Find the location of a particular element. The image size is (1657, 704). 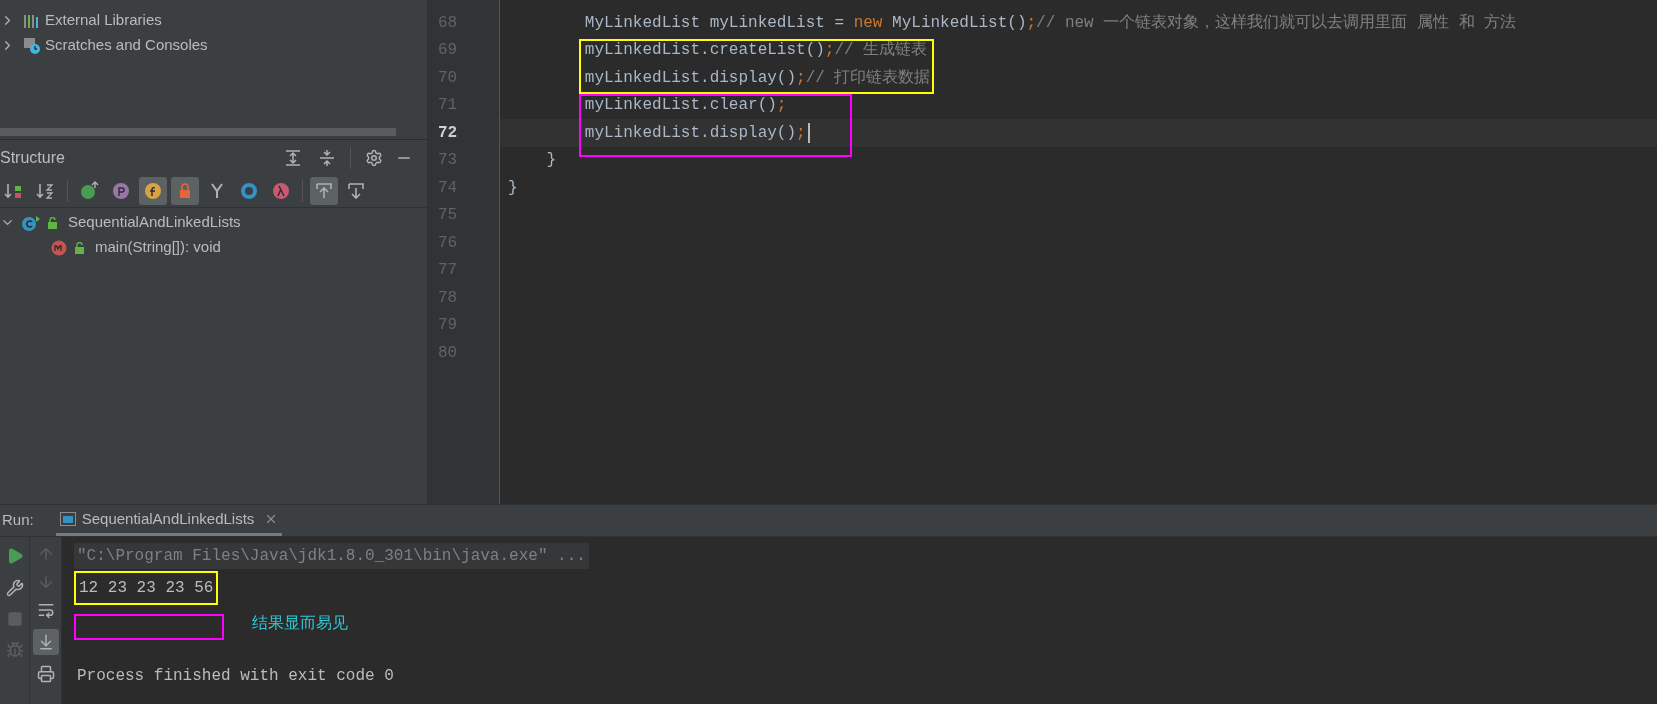

code-line: MyLinkedList myLinkedList = new MyLinkedList();// new 一个链表对象，这样我们就可以去调用里面 属性 和 方法 is located at coordinates (1050, 23).